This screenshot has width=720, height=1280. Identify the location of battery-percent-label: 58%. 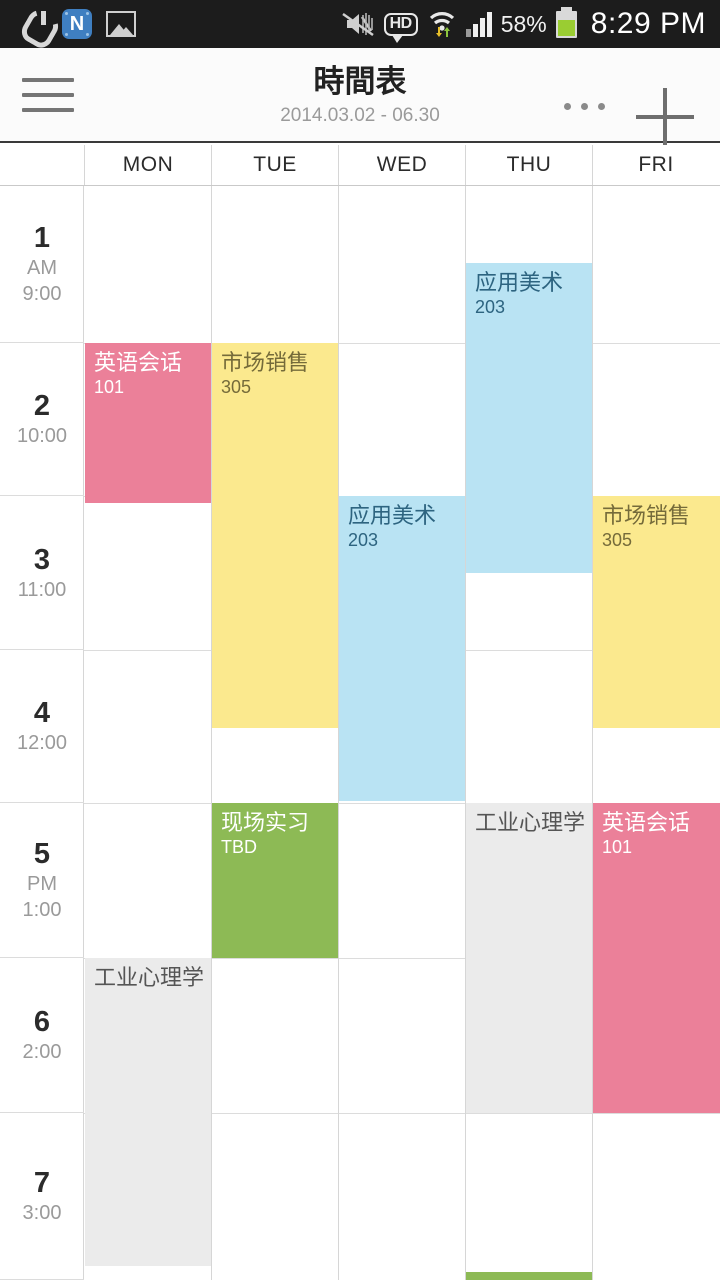
(523, 23).